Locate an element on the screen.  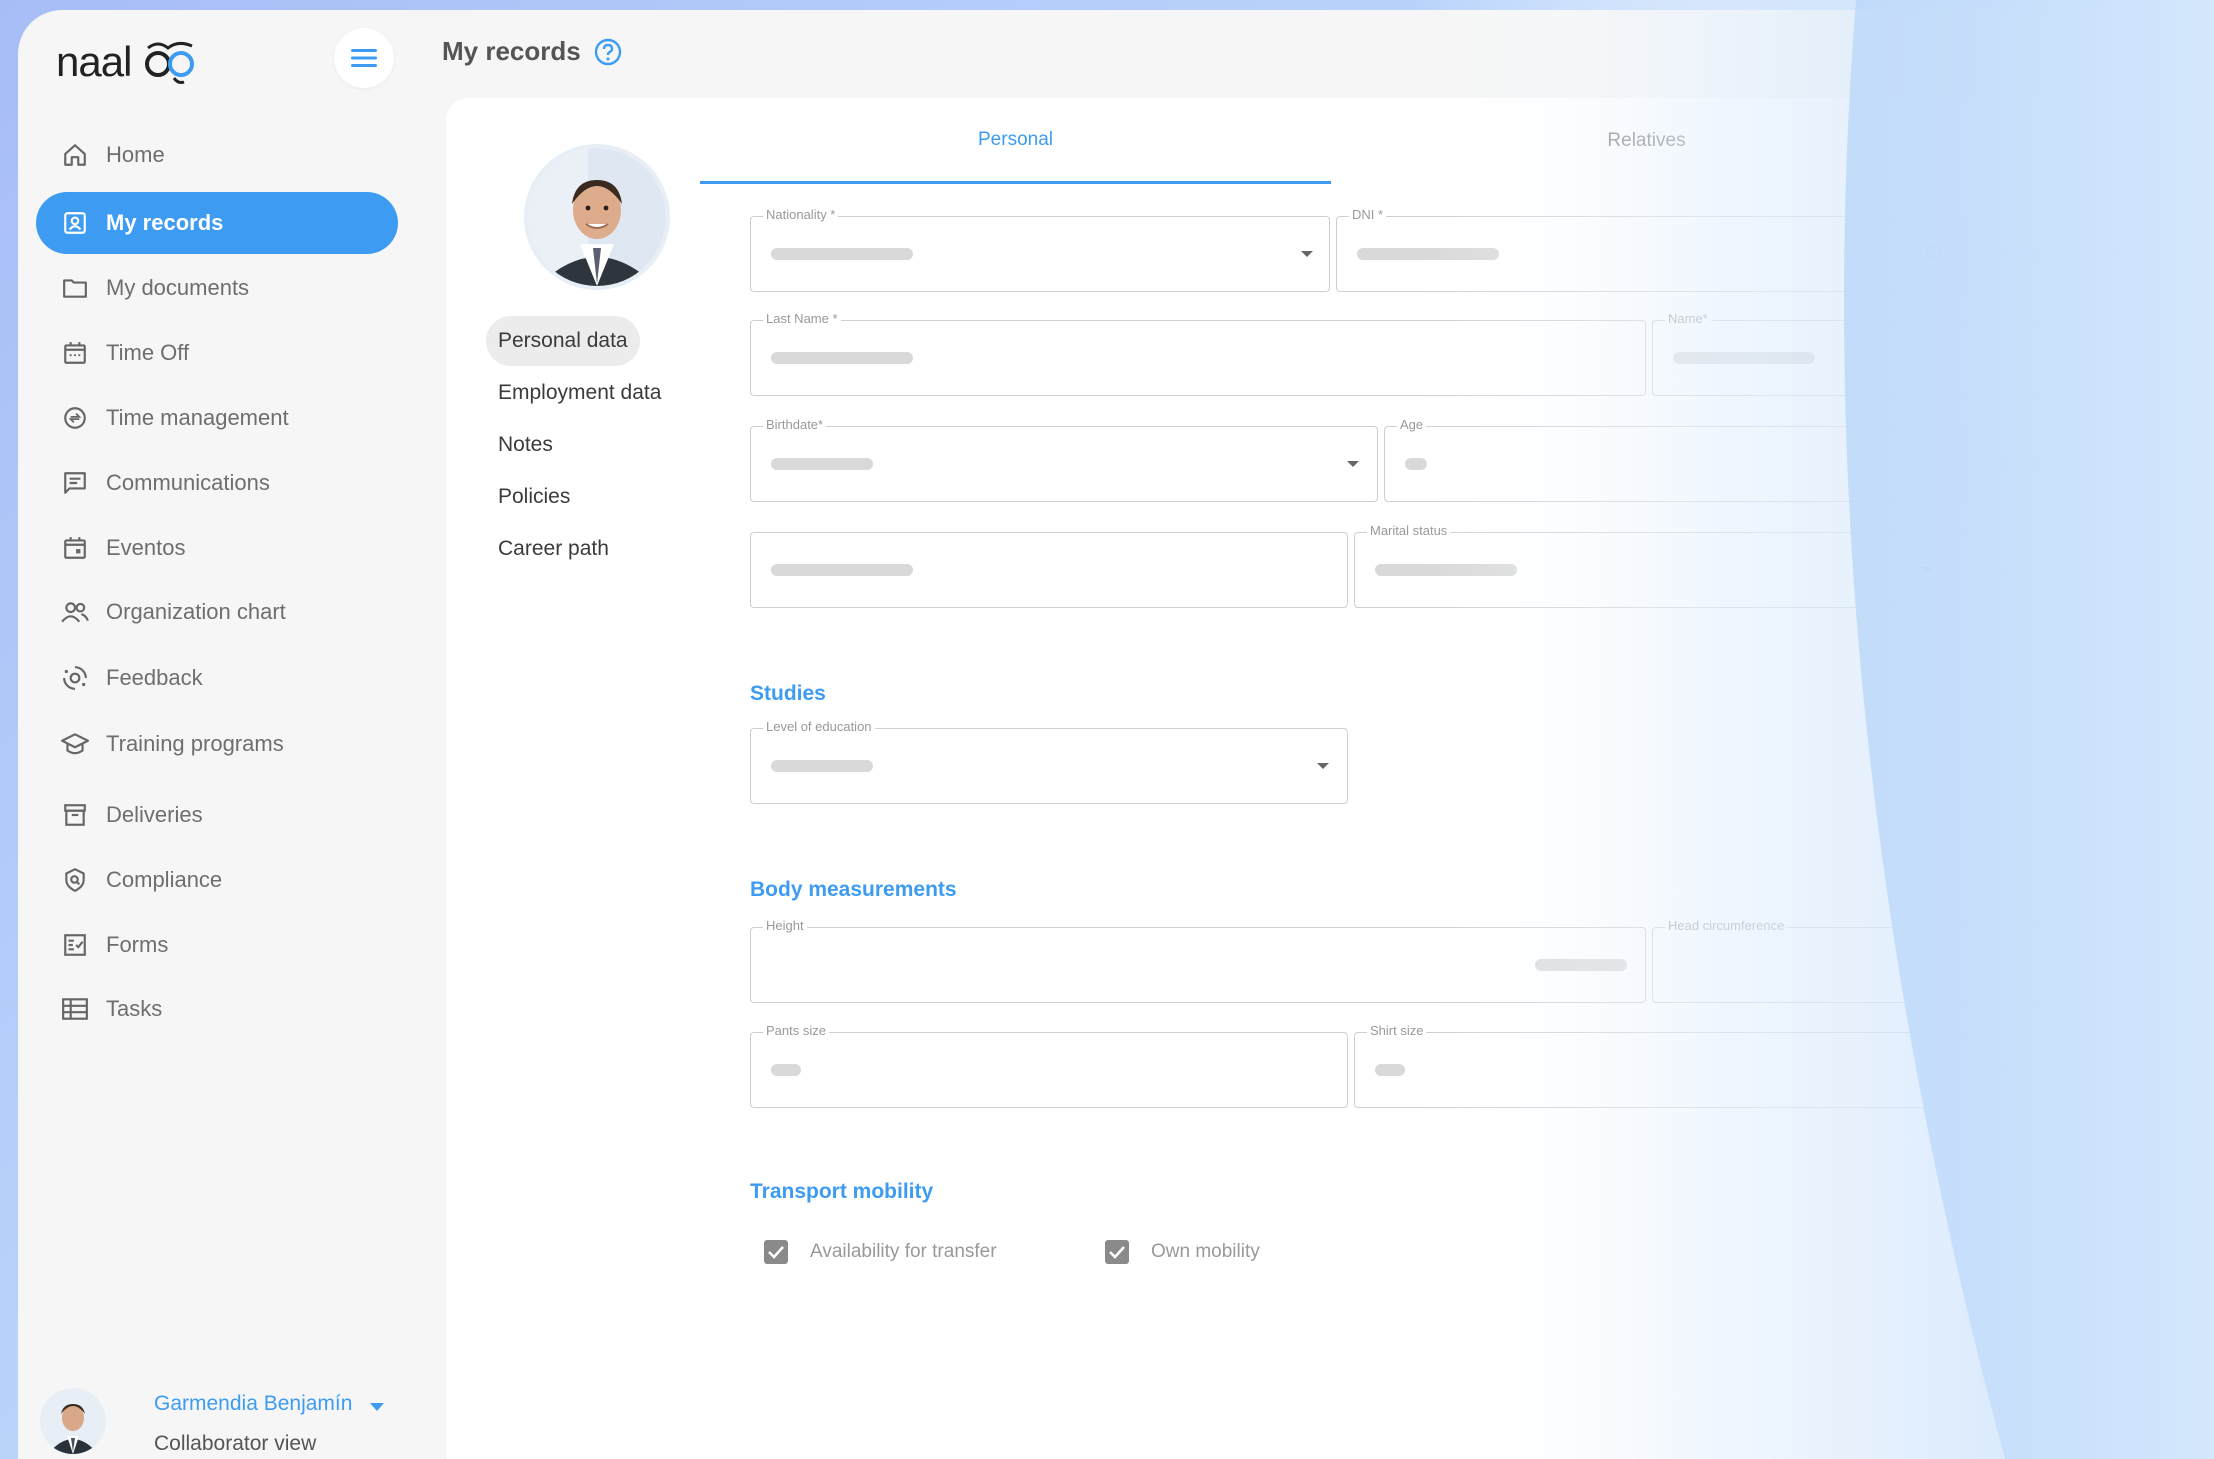
section-title-studies: Studies is located at coordinates (788, 693).